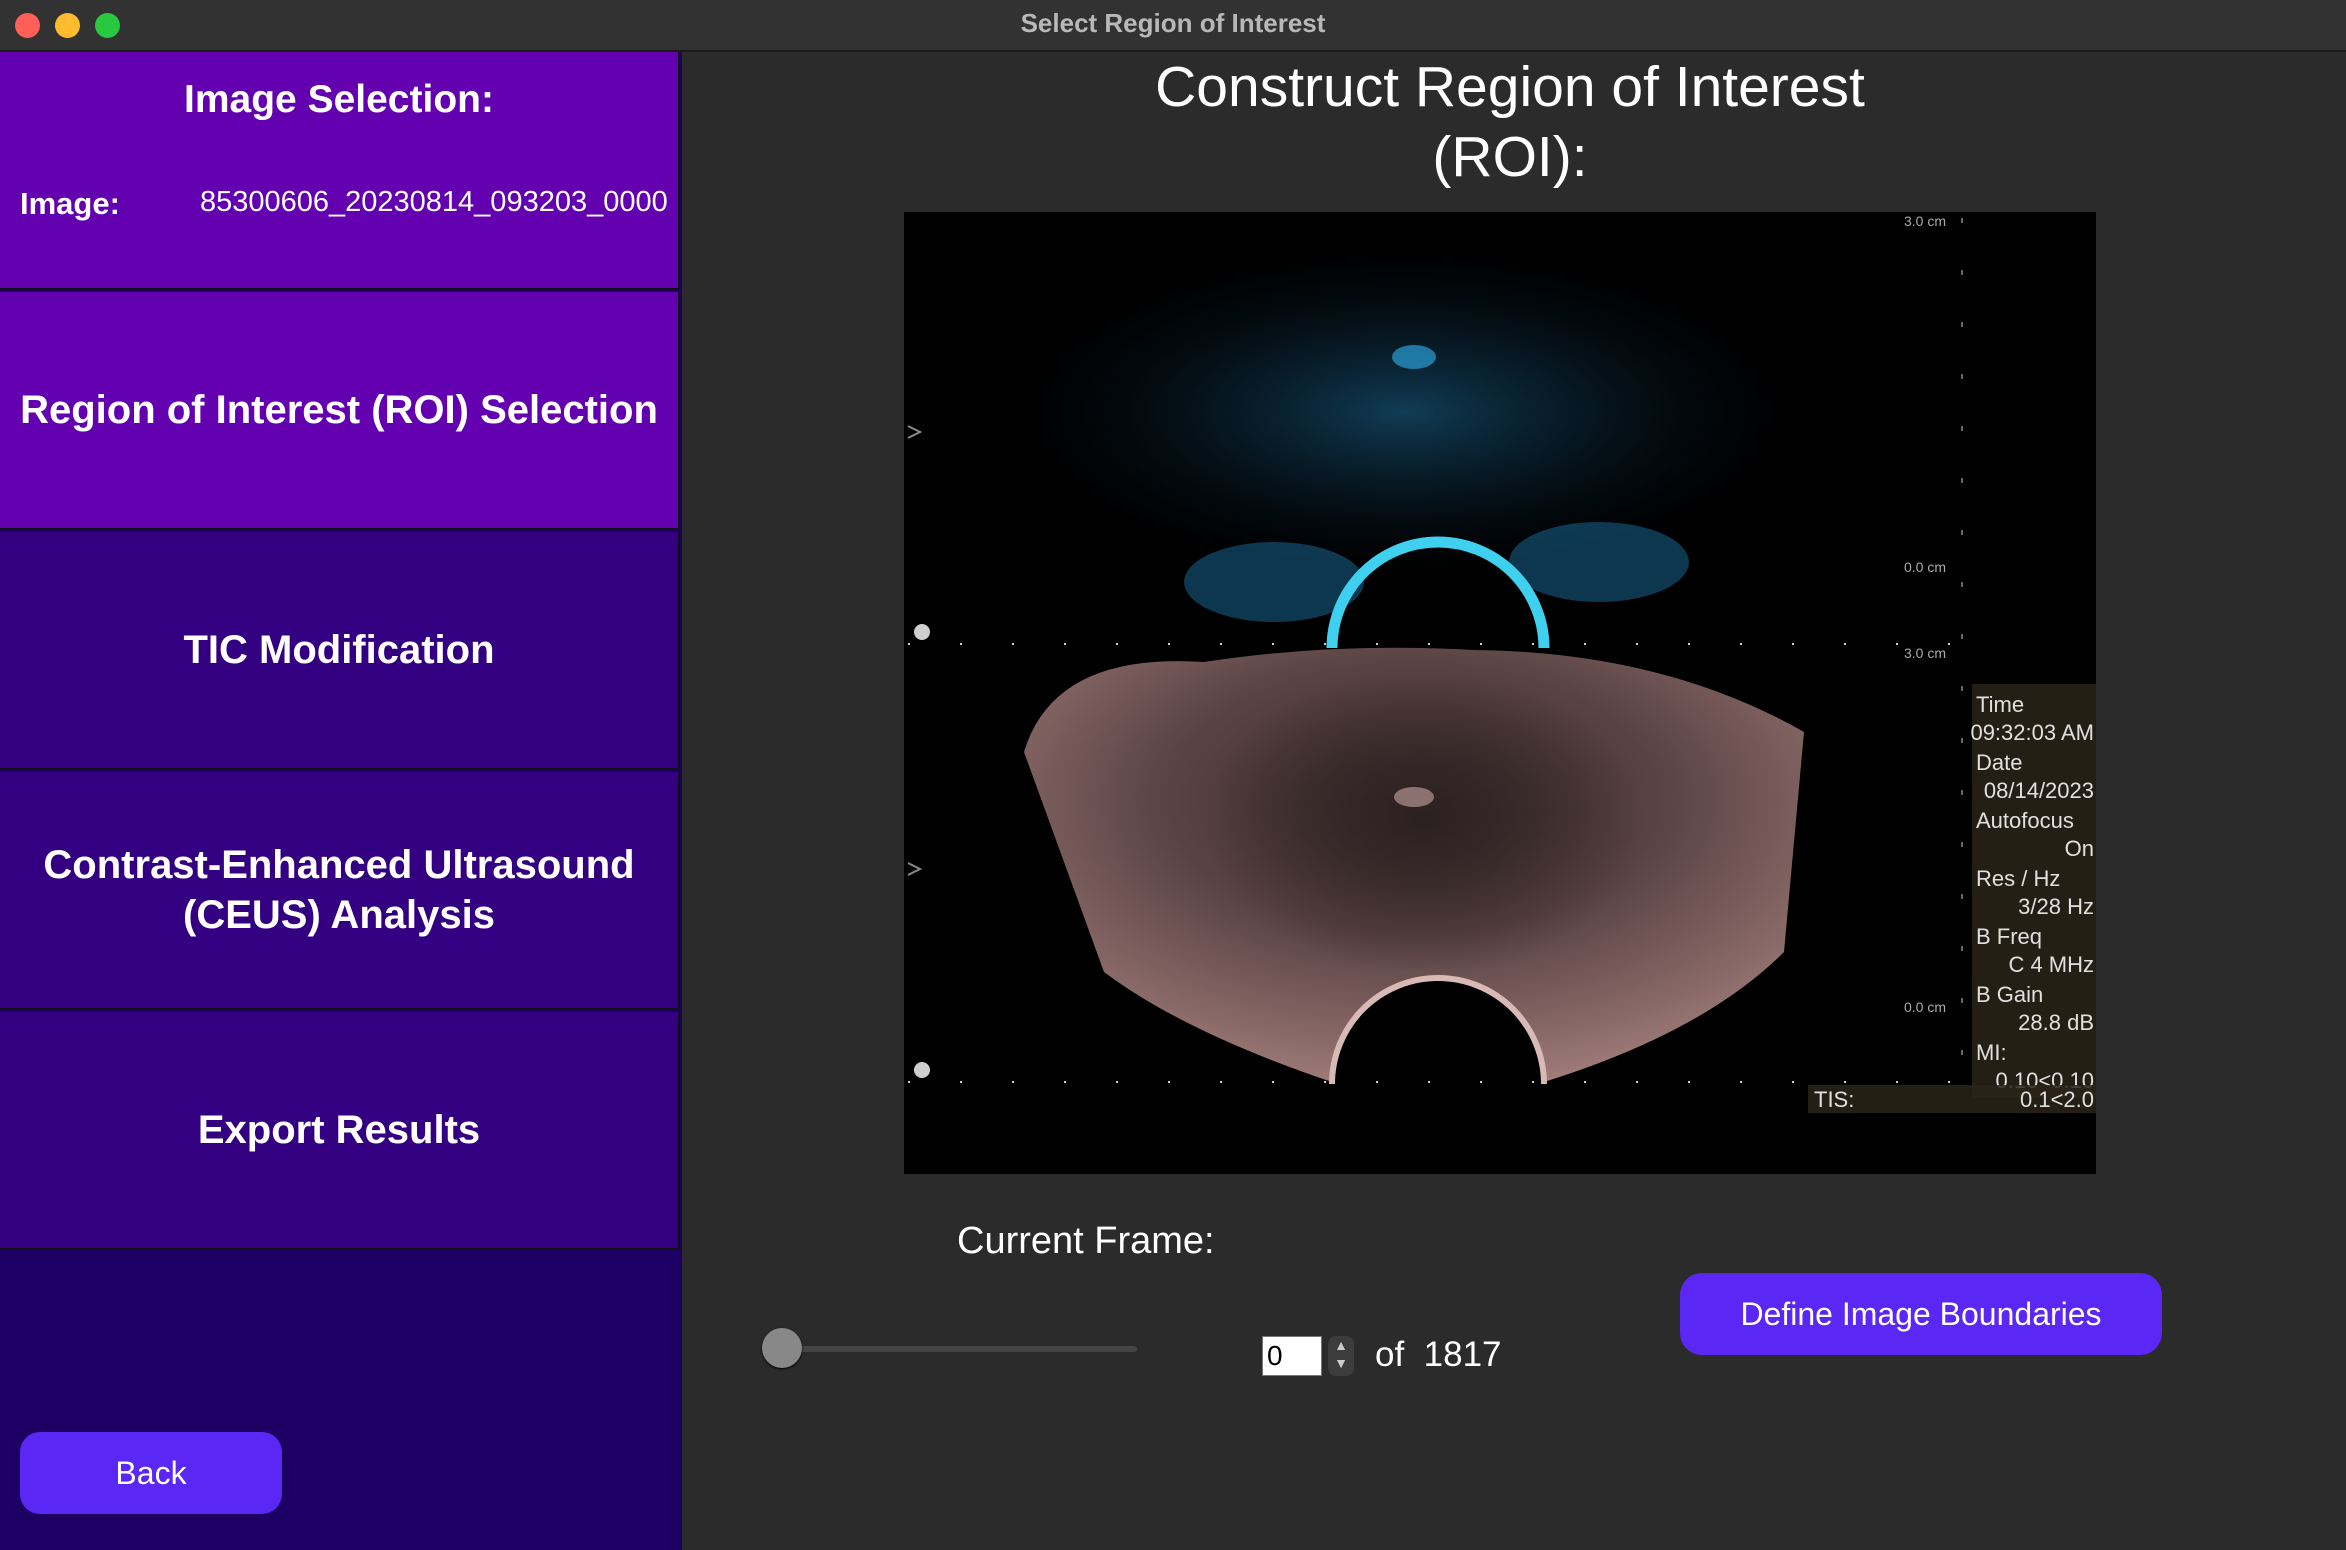 Image resolution: width=2346 pixels, height=1550 pixels. Describe the element at coordinates (1341, 1363) in the screenshot. I see `chevron-down-icon: ▼` at that location.